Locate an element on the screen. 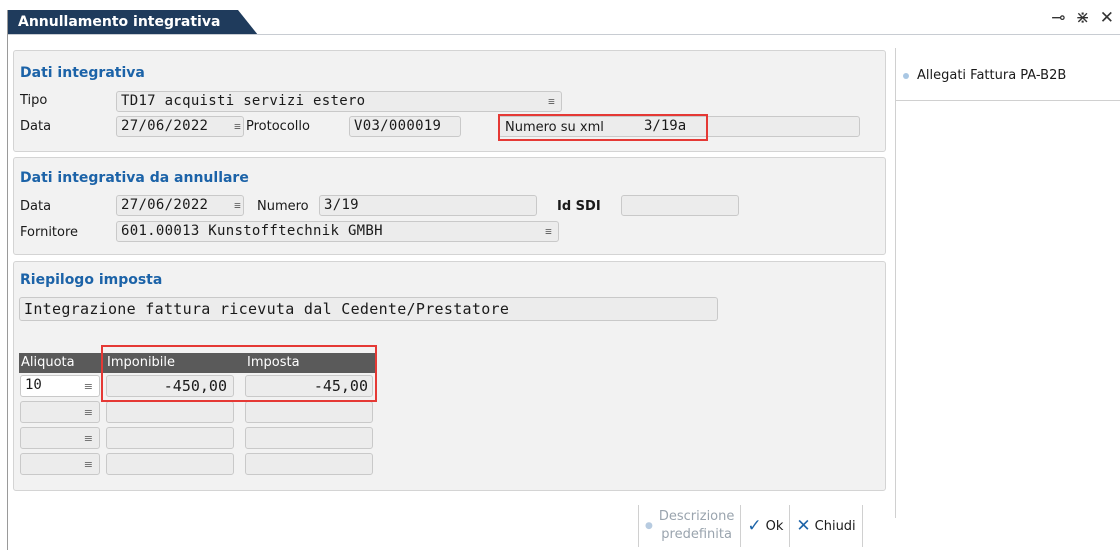 Image resolution: width=1120 pixels, height=550 pixels. col-imposta: Imposta is located at coordinates (273, 362).